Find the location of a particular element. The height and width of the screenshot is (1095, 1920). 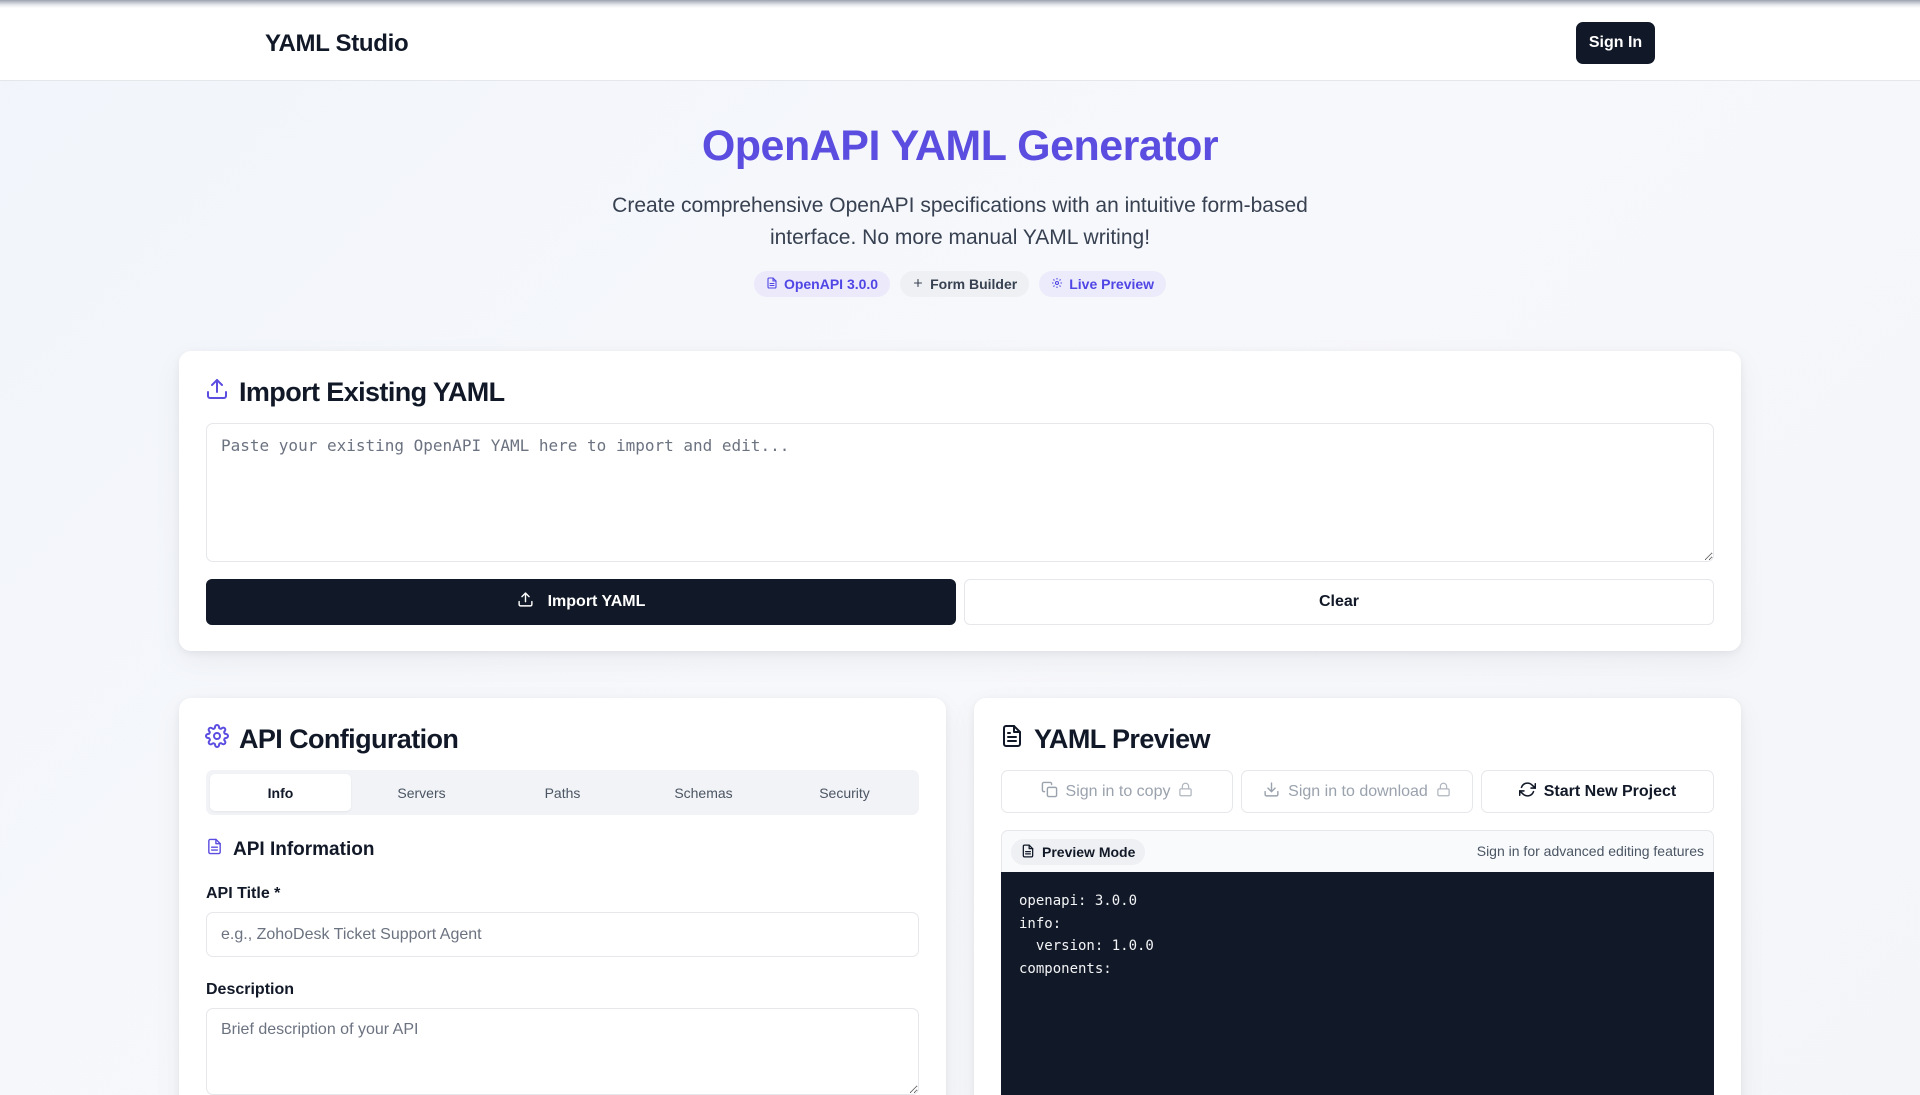

download-label: Sign in to download is located at coordinates (1358, 791).